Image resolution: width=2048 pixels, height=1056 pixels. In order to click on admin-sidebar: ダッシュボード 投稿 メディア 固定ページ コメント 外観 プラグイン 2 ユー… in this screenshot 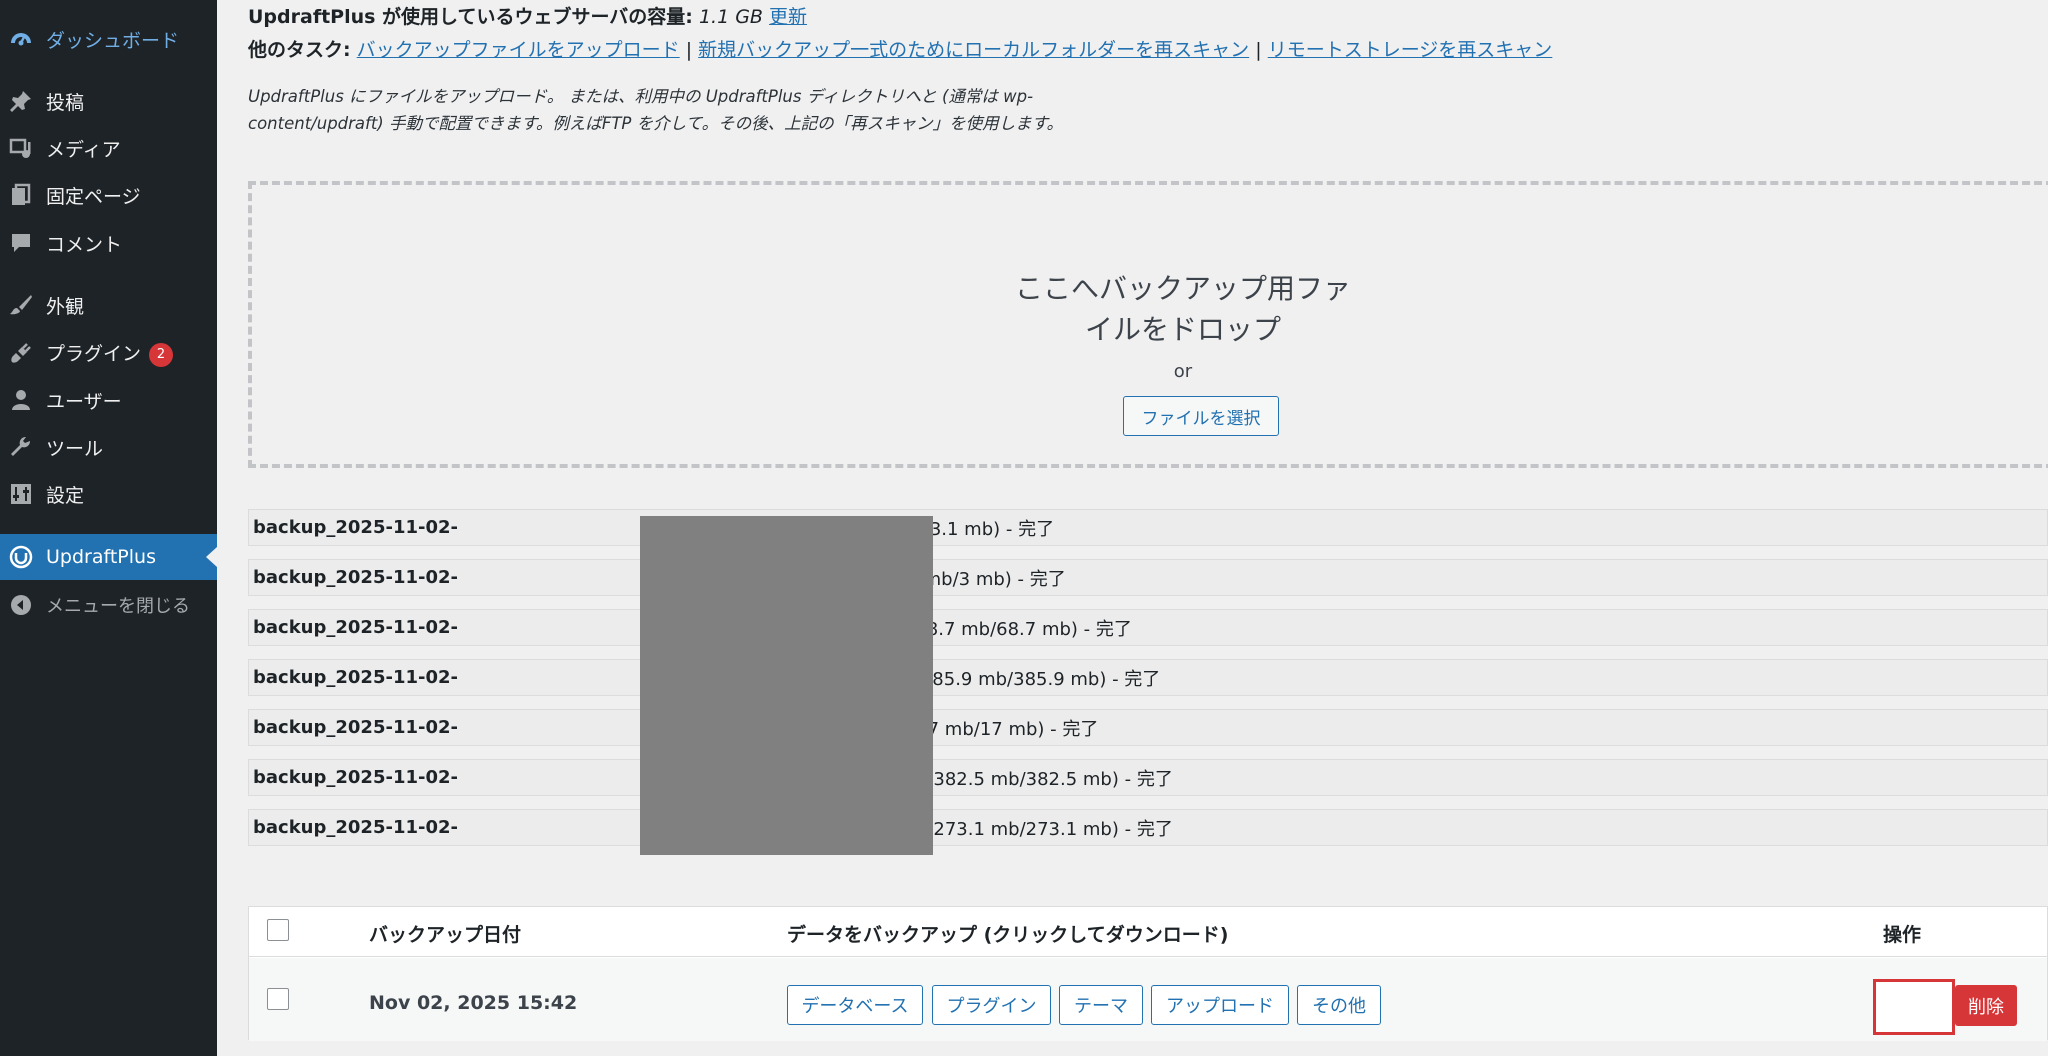, I will do `click(108, 528)`.